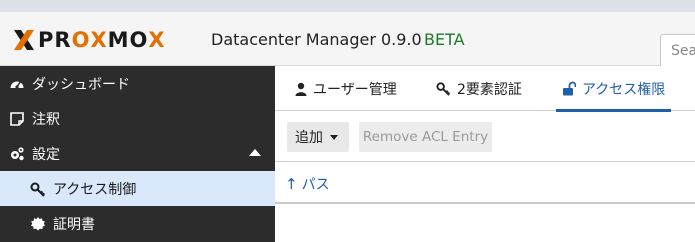  What do you see at coordinates (137, 83) in the screenshot?
I see `sidebar-item-dashboard: ダッシュボード` at bounding box center [137, 83].